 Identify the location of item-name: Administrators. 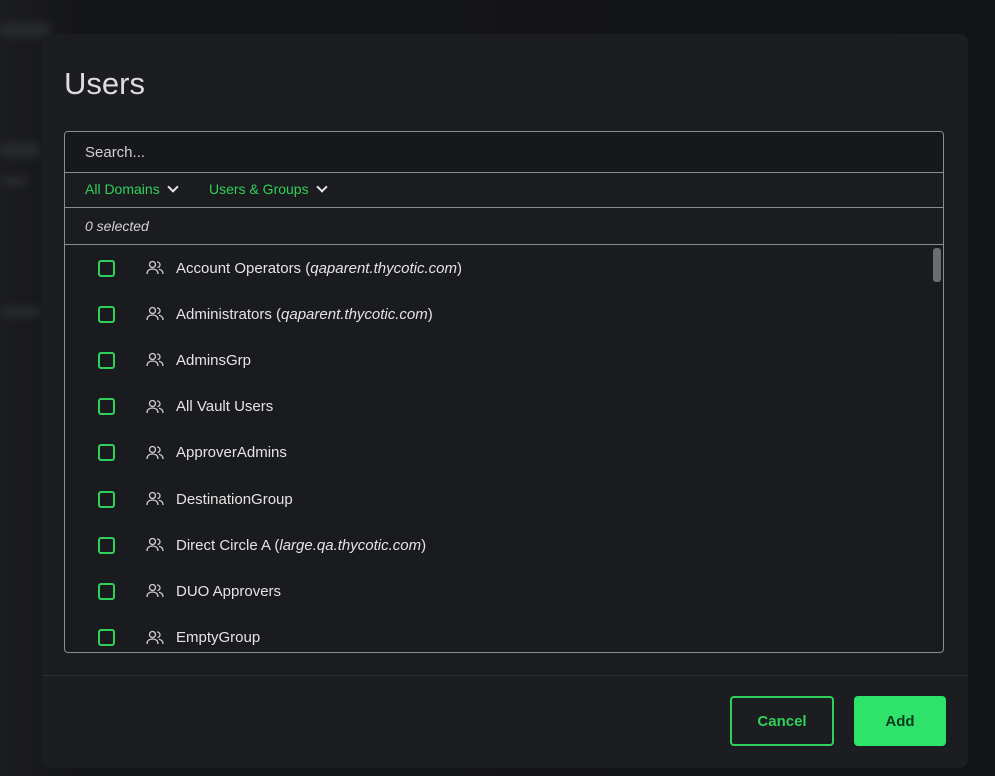
(224, 314).